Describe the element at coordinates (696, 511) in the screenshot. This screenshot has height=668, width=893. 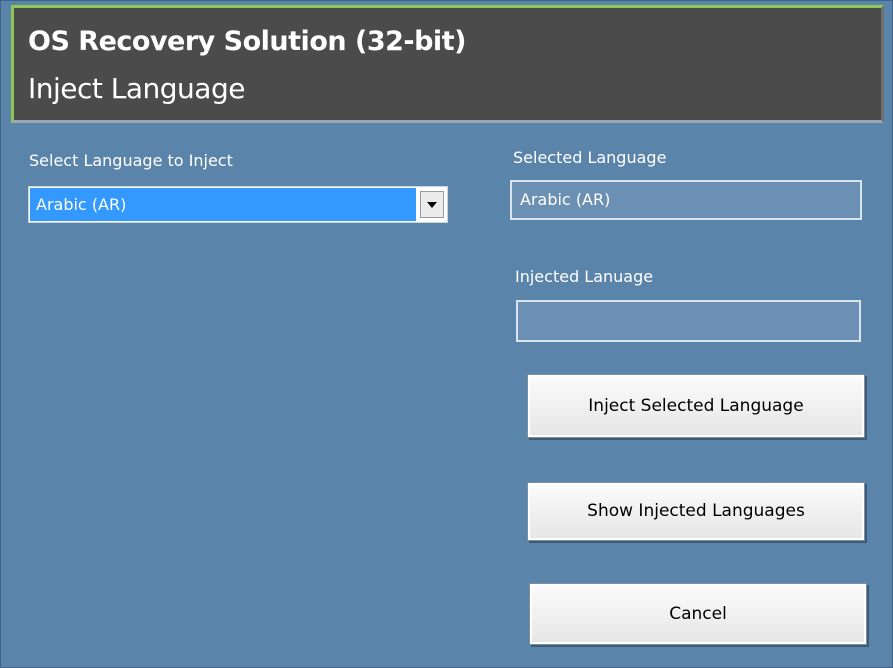
I see `show-injected-languages-button: Show Injected Languages` at that location.